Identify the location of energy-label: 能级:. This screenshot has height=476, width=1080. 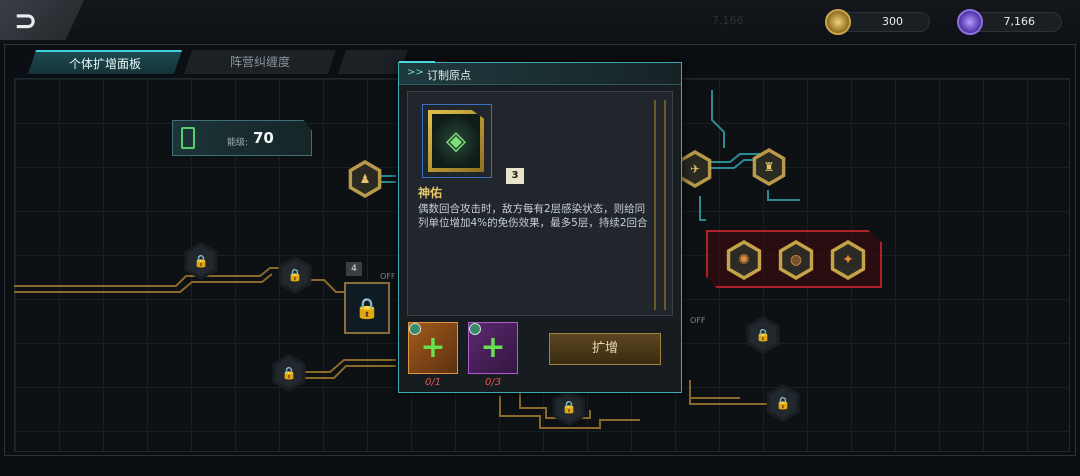
(238, 143).